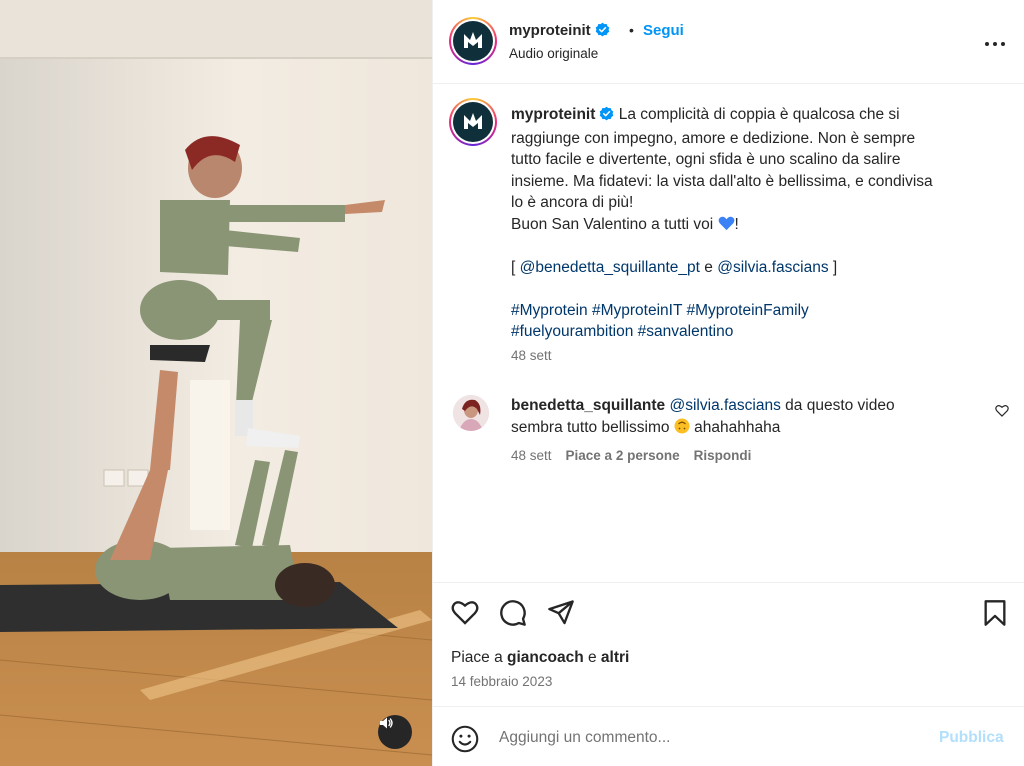  I want to click on caption-username: myproteinit, so click(553, 114).